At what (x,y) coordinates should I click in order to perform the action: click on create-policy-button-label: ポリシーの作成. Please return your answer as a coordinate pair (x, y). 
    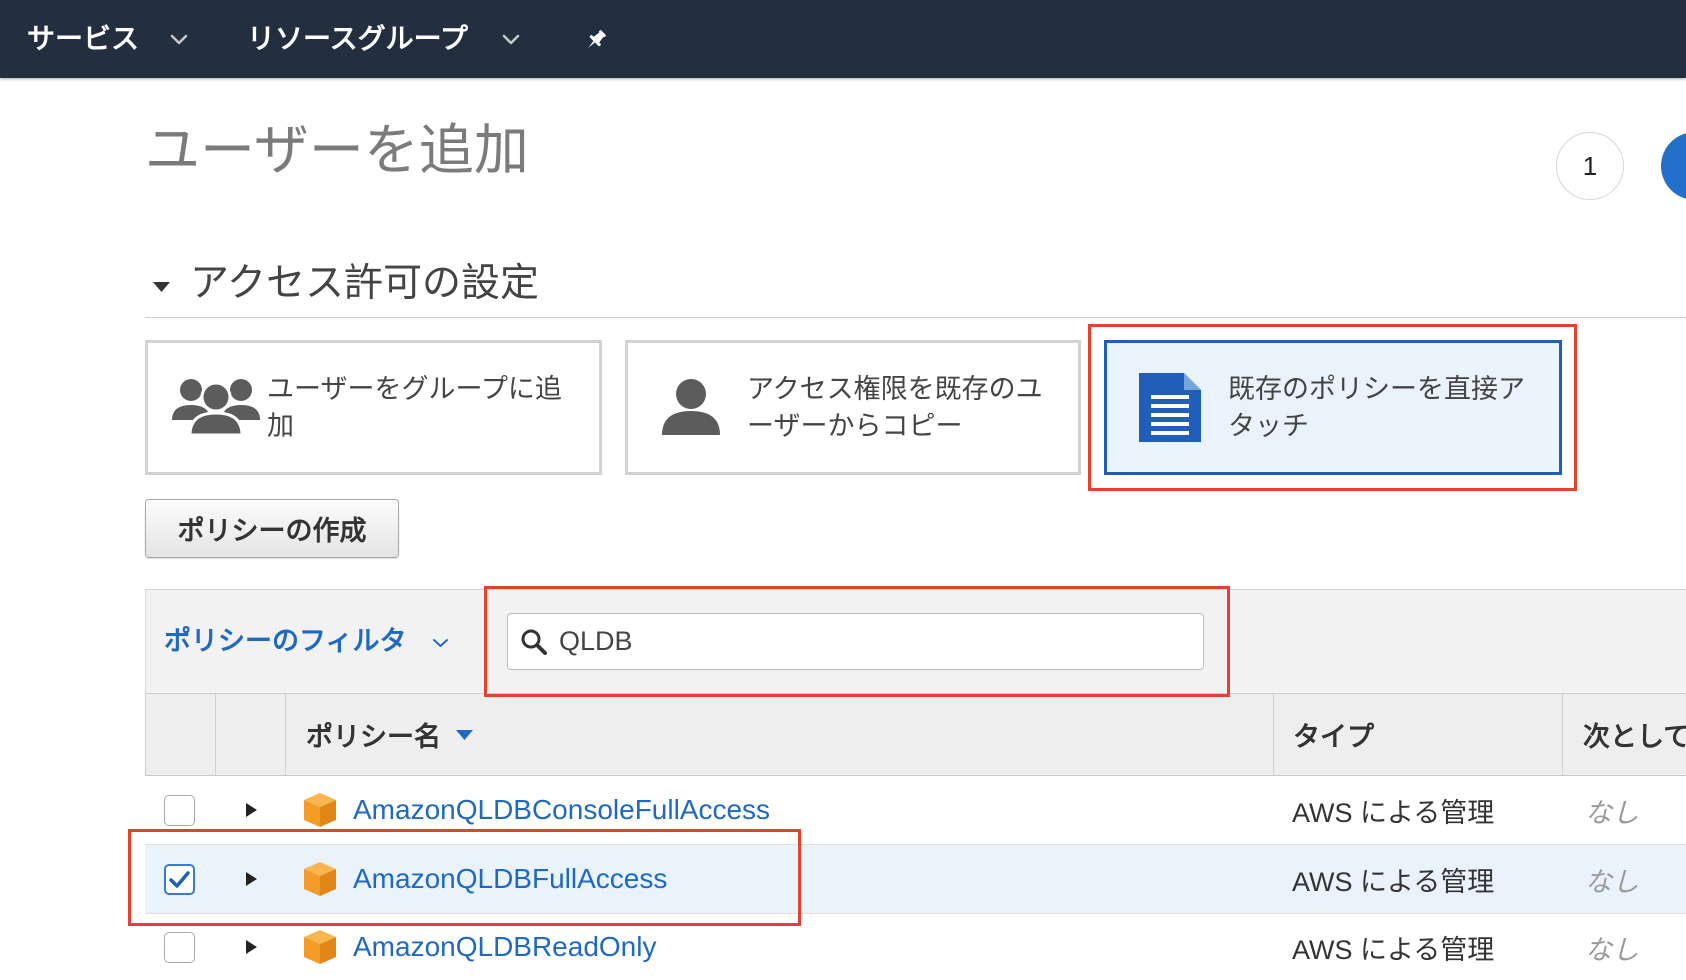
    Looking at the image, I should click on (272, 531).